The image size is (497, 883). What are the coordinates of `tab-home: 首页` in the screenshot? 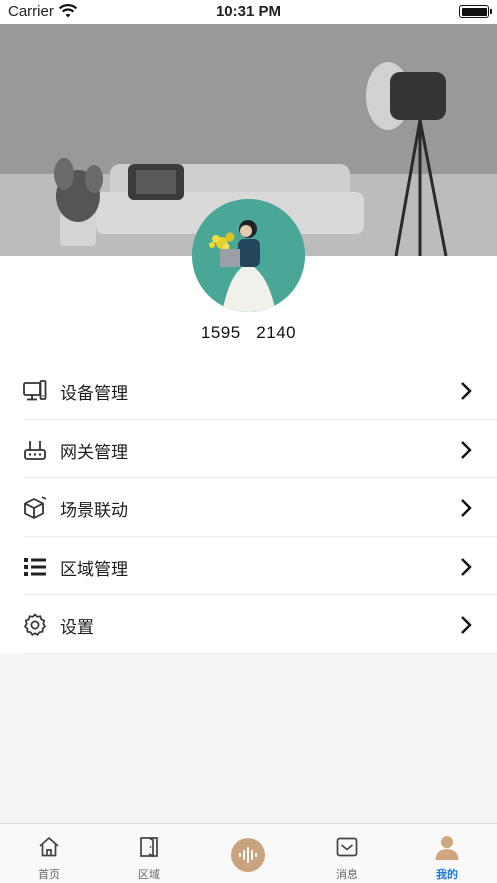 It's located at (49, 853).